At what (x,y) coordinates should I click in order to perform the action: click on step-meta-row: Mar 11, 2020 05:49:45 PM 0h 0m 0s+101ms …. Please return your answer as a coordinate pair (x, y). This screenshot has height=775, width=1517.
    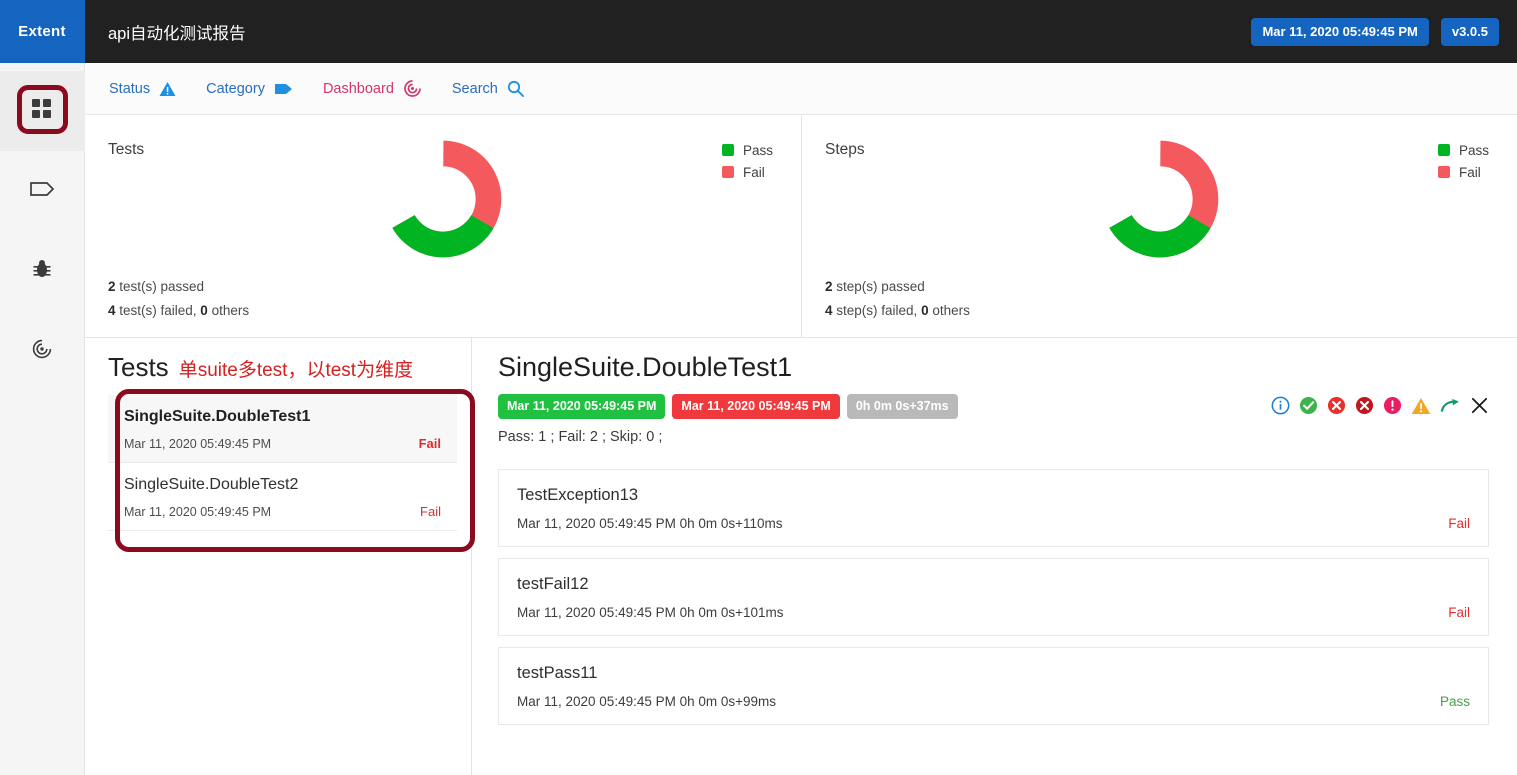
    Looking at the image, I should click on (993, 612).